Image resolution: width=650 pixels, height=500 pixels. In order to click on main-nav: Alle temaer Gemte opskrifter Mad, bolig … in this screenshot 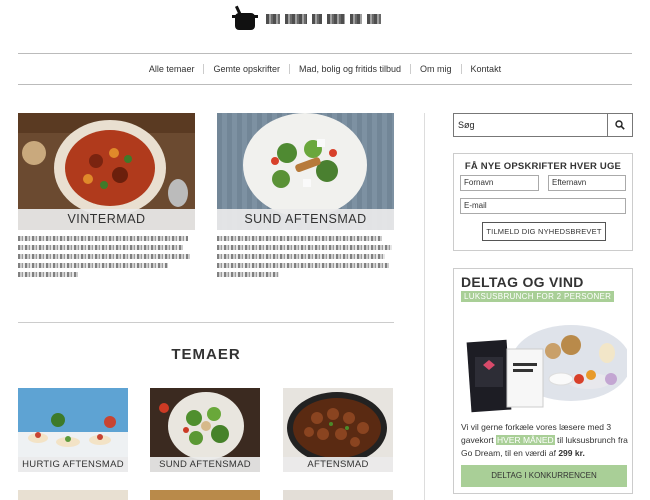, I will do `click(325, 69)`.